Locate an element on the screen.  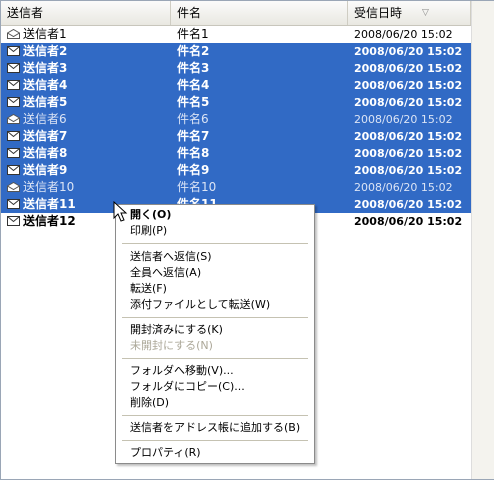
message-sender: 送信者3 is located at coordinates (45, 68).